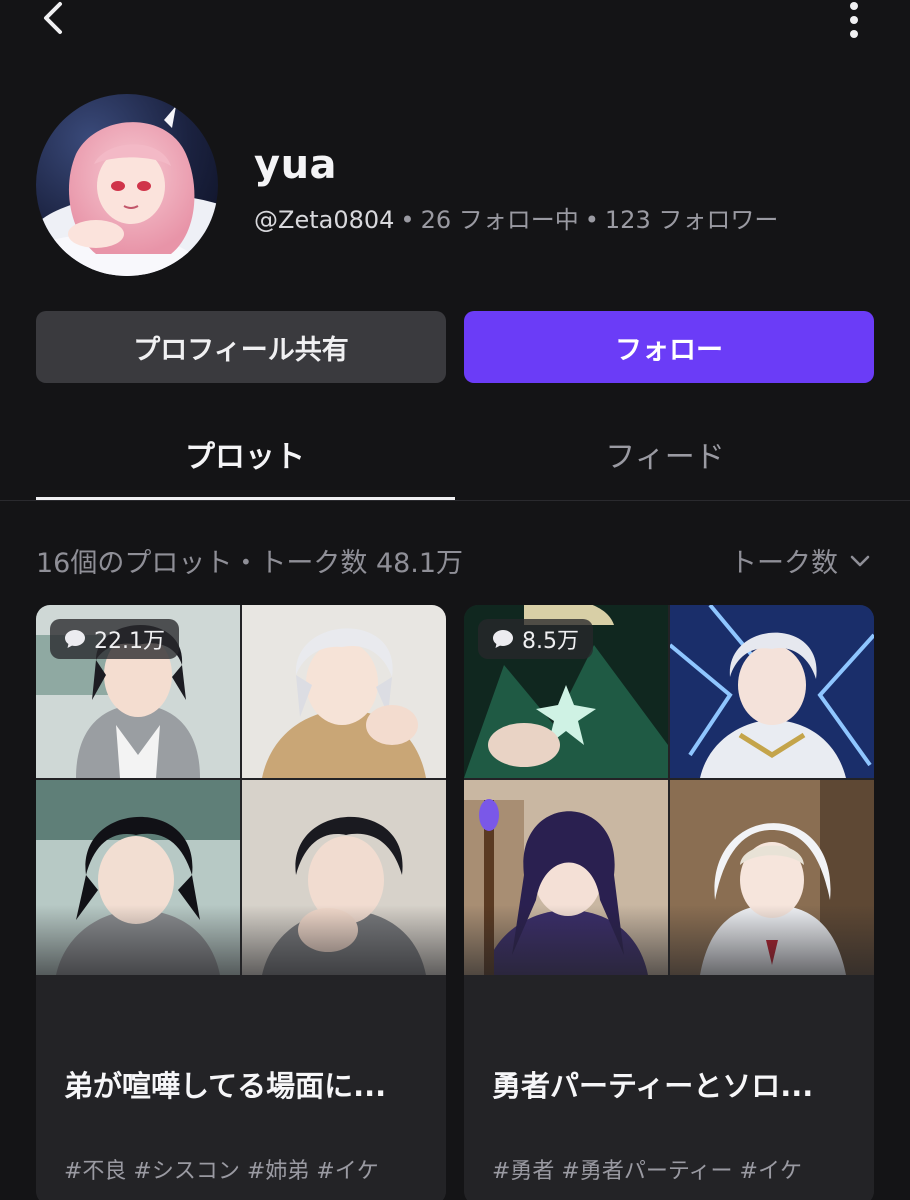 The height and width of the screenshot is (1200, 910). I want to click on share-profile-button: プロフィール共有, so click(241, 347).